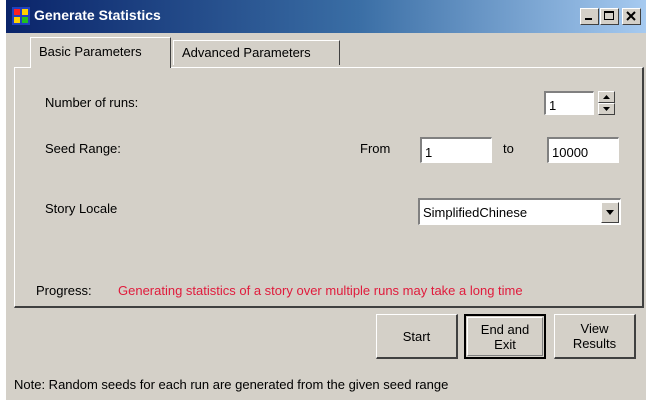 This screenshot has width=646, height=400. I want to click on seed-to-label: to, so click(508, 148).